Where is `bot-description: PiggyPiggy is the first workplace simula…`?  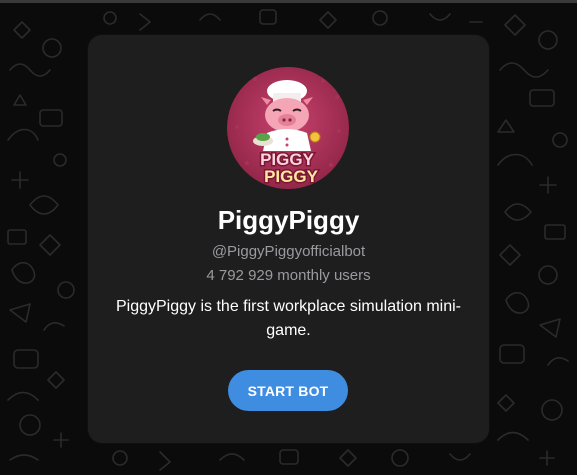 bot-description: PiggyPiggy is the first workplace simula… is located at coordinates (288, 318).